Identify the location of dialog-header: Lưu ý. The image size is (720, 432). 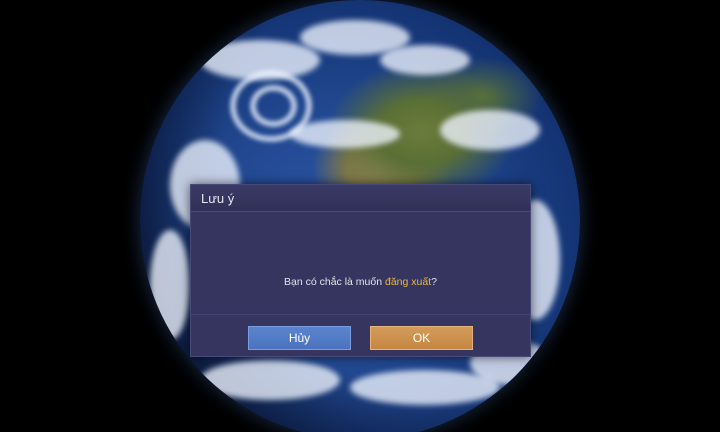
(360, 198).